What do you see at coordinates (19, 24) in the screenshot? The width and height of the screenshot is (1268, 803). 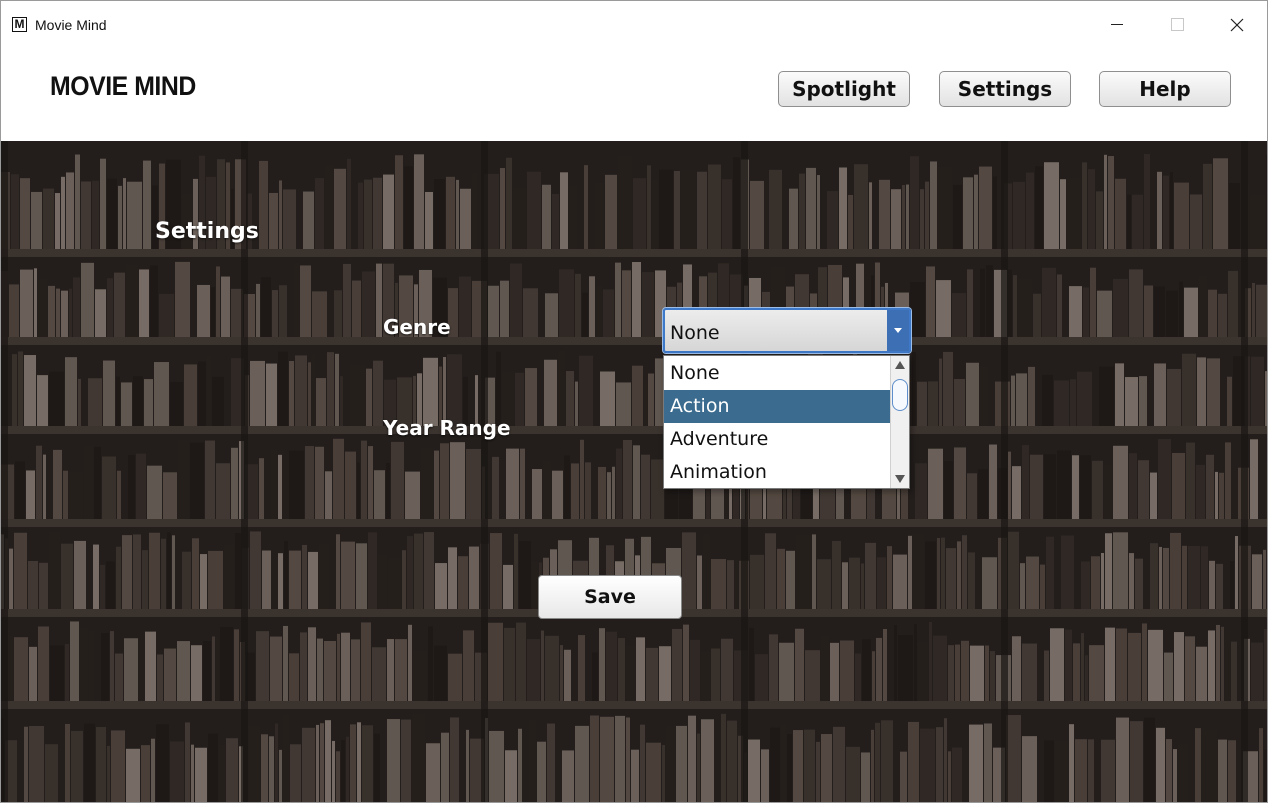 I see `app-logo-icon: M` at bounding box center [19, 24].